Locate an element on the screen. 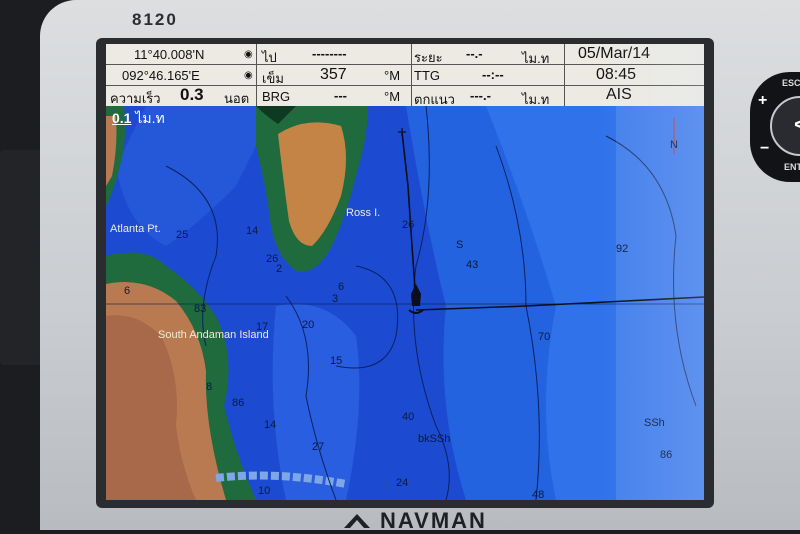 This screenshot has height=534, width=800. brand-logo: NAVMAN is located at coordinates (414, 521).